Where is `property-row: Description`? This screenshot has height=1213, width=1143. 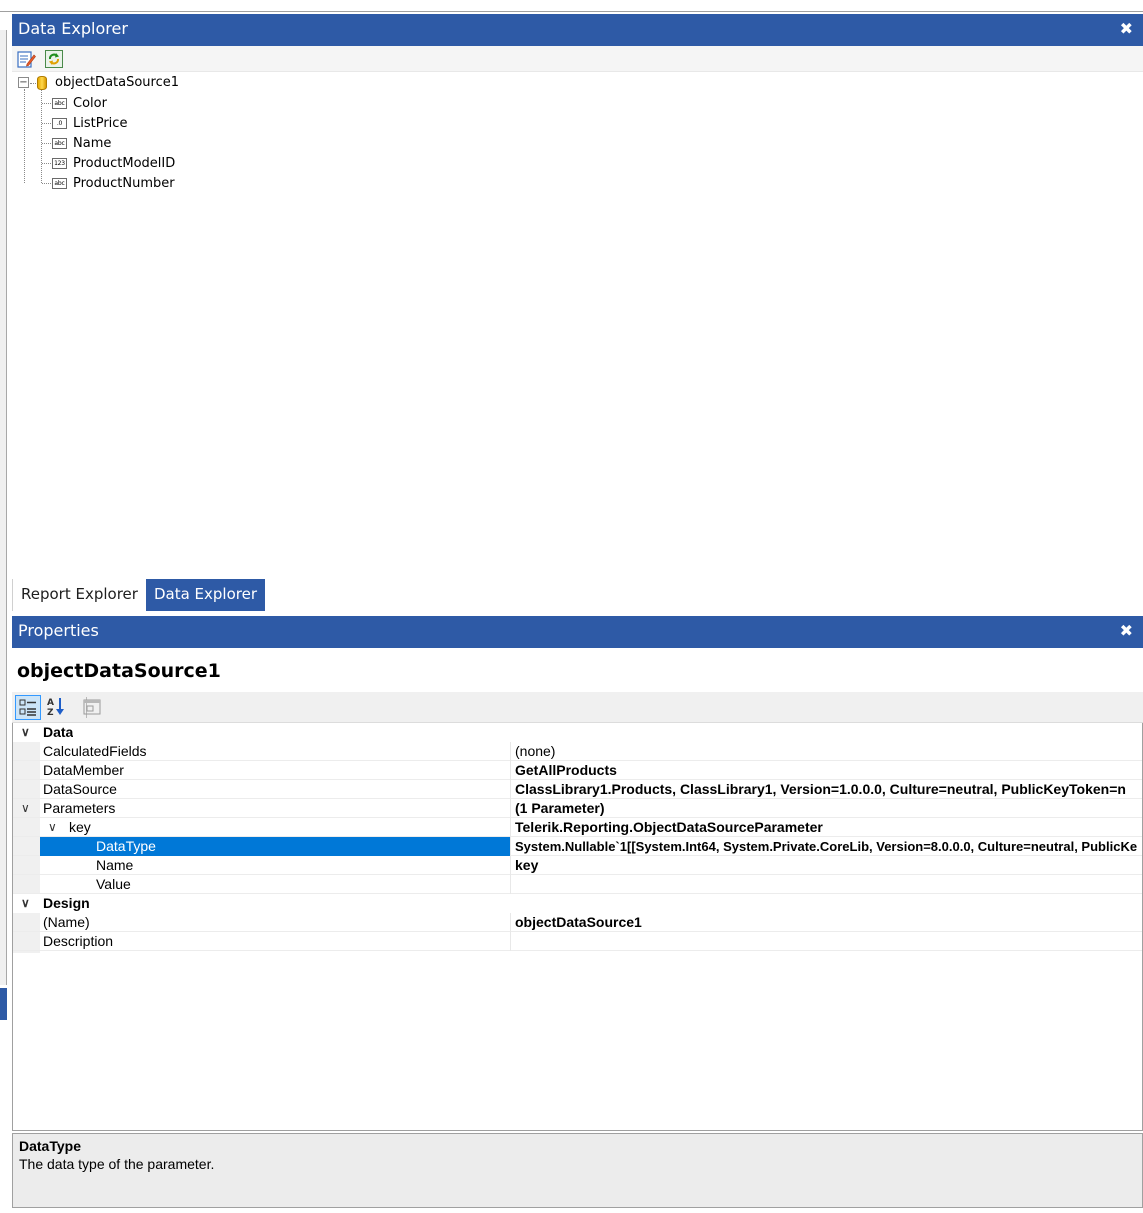
property-row: Description is located at coordinates (577, 941).